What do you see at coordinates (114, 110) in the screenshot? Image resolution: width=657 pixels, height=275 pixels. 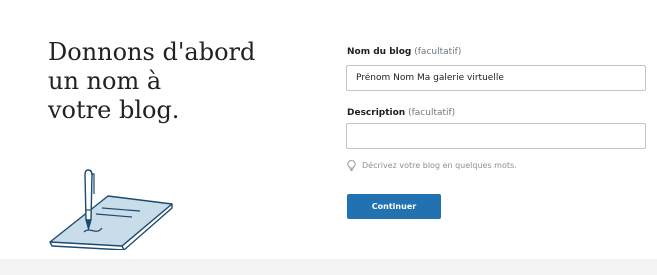 I see `title-line-3: votre blog.` at bounding box center [114, 110].